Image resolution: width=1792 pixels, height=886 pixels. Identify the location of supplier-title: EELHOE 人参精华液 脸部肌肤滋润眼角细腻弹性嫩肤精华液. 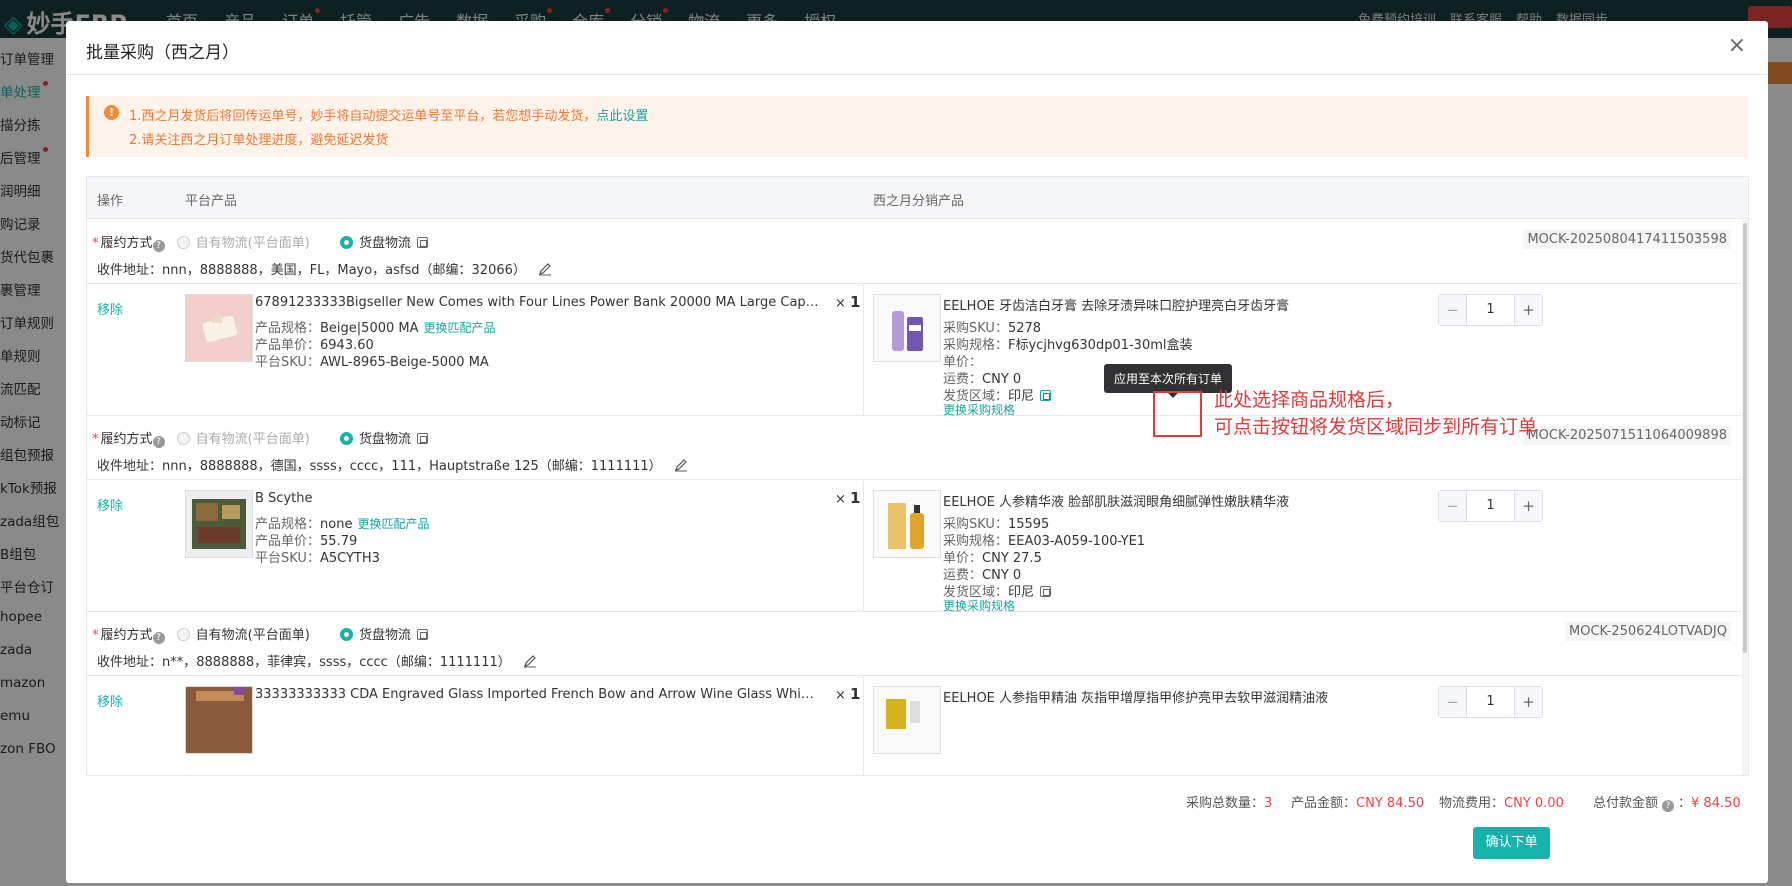
(1116, 502).